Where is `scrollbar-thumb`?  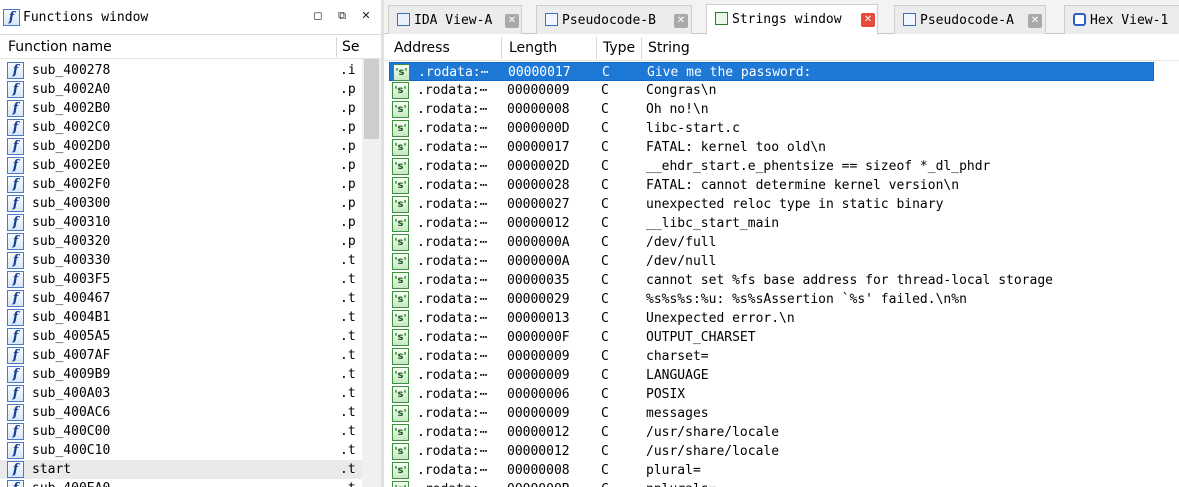 scrollbar-thumb is located at coordinates (371, 99).